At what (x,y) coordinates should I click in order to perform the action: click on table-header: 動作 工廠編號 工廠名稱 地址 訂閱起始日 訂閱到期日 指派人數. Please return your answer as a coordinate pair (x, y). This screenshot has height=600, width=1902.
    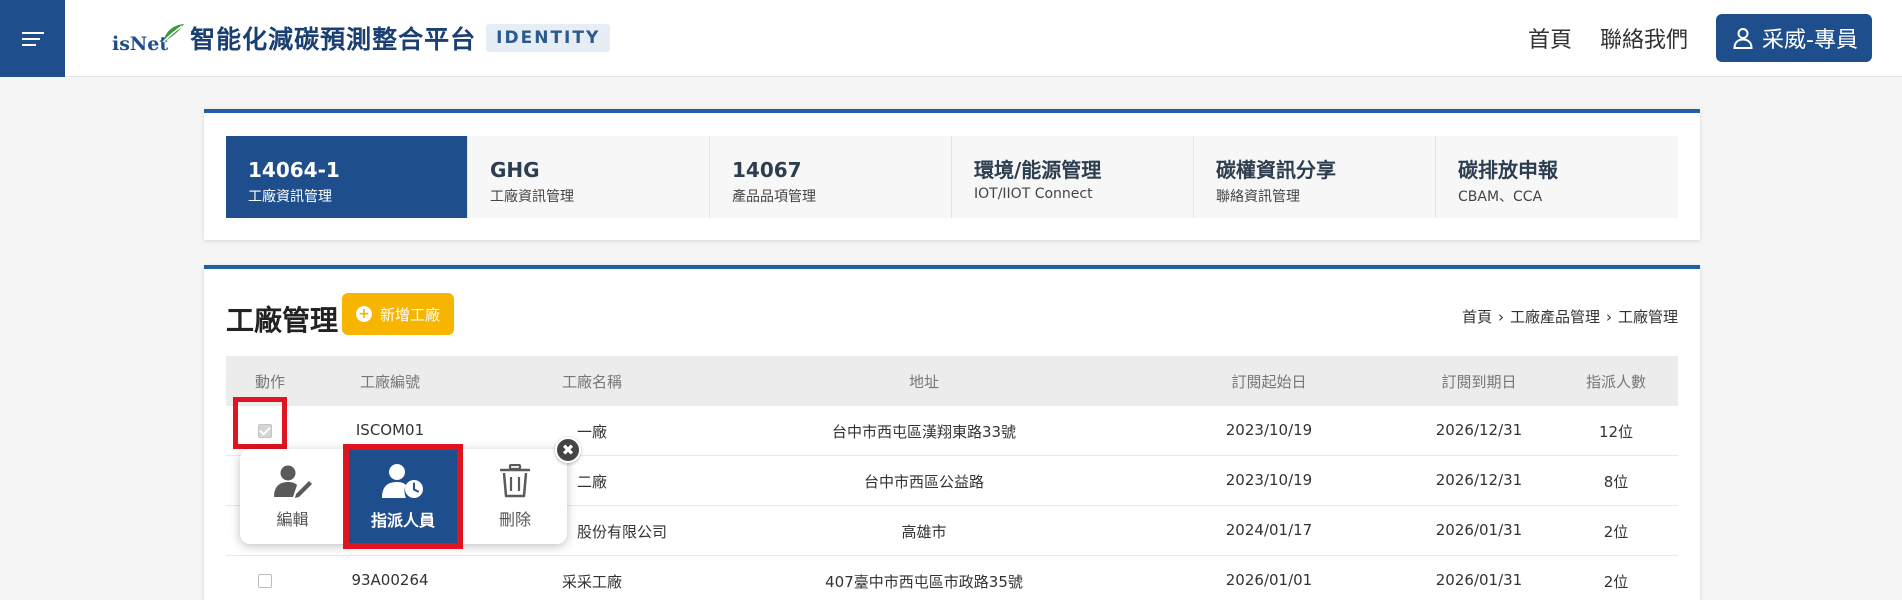
    Looking at the image, I should click on (952, 381).